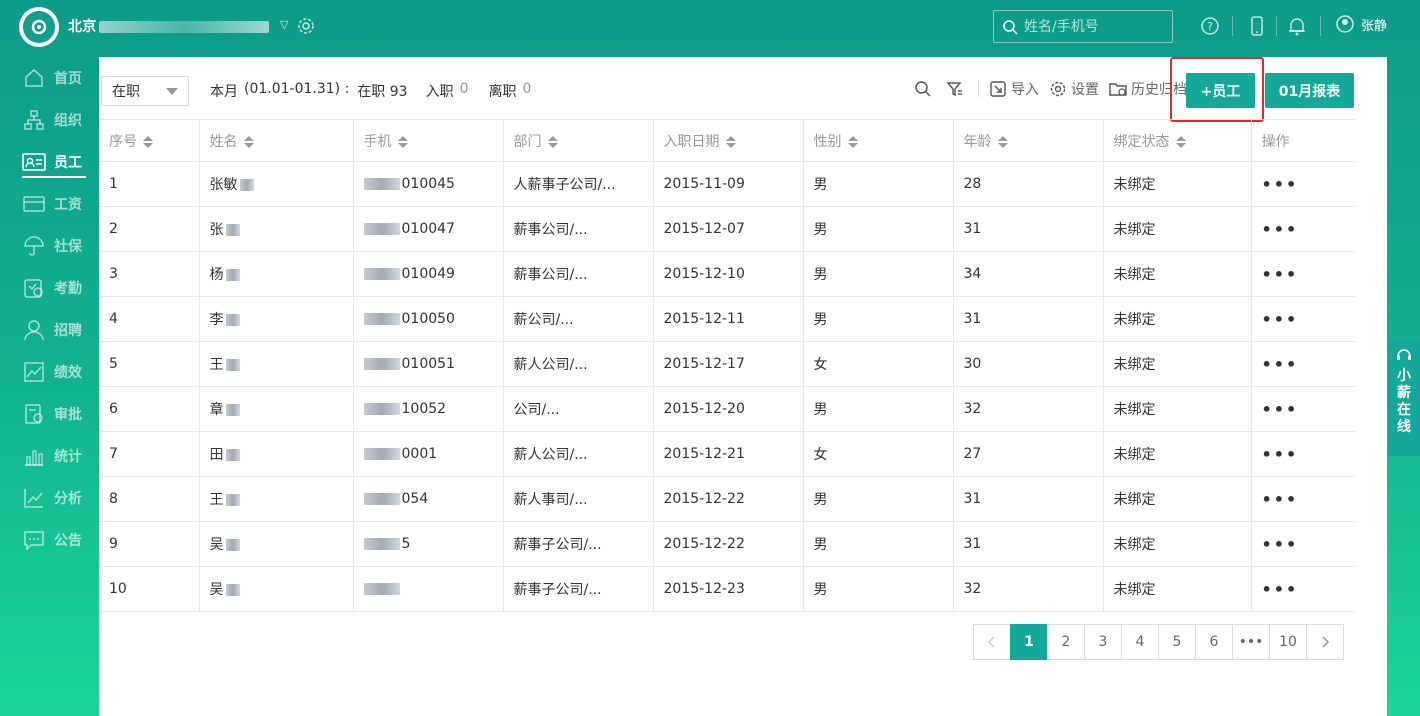  I want to click on sidebar-item-analysis: 分析, so click(52, 498).